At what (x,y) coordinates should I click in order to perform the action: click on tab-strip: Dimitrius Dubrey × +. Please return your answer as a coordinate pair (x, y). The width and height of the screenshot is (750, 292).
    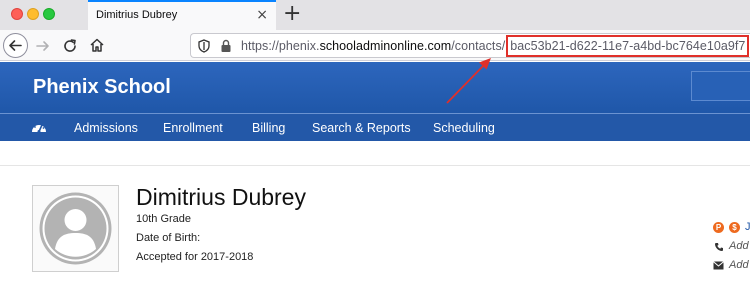
    Looking at the image, I should click on (375, 15).